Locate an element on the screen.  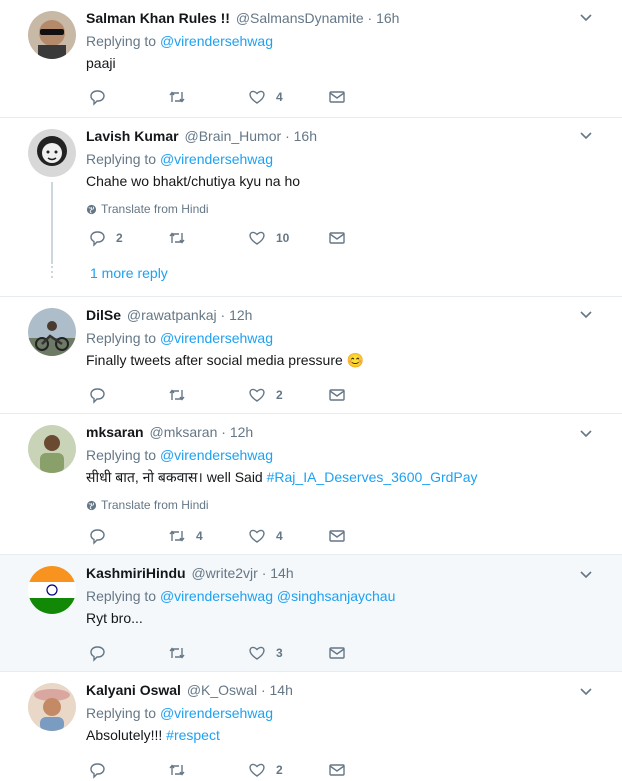
like-count: 3 is located at coordinates (279, 653).